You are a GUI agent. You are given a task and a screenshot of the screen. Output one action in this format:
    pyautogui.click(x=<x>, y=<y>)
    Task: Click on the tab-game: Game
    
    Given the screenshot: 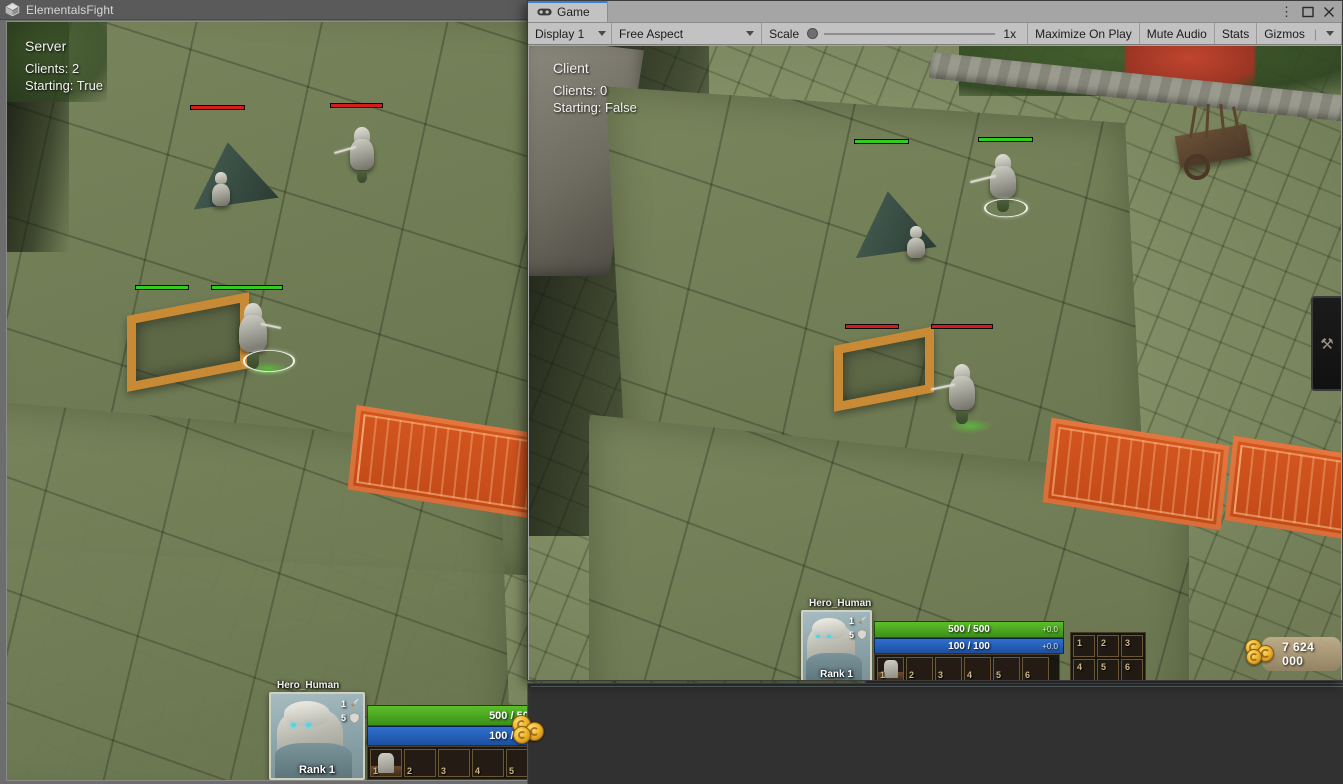 What is the action you would take?
    pyautogui.click(x=568, y=11)
    